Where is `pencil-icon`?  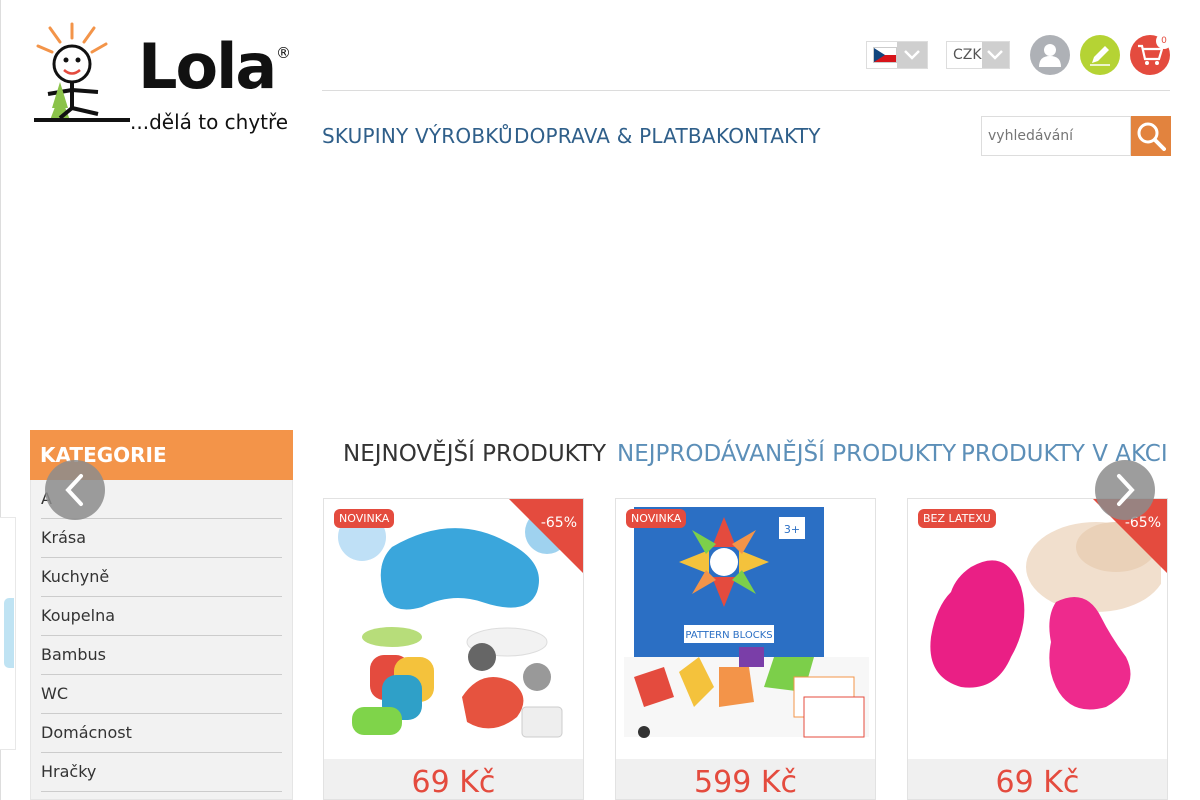
pencil-icon is located at coordinates (1100, 56).